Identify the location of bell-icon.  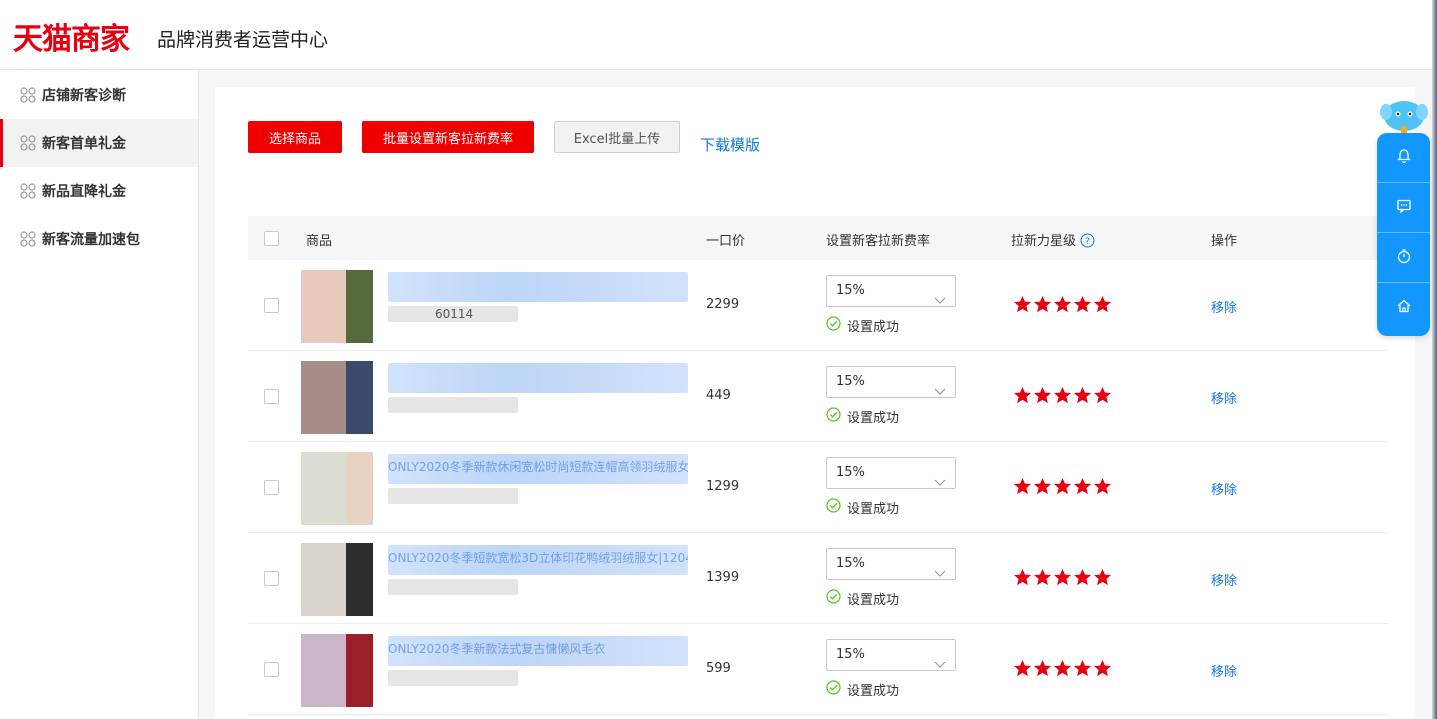
(1404, 158).